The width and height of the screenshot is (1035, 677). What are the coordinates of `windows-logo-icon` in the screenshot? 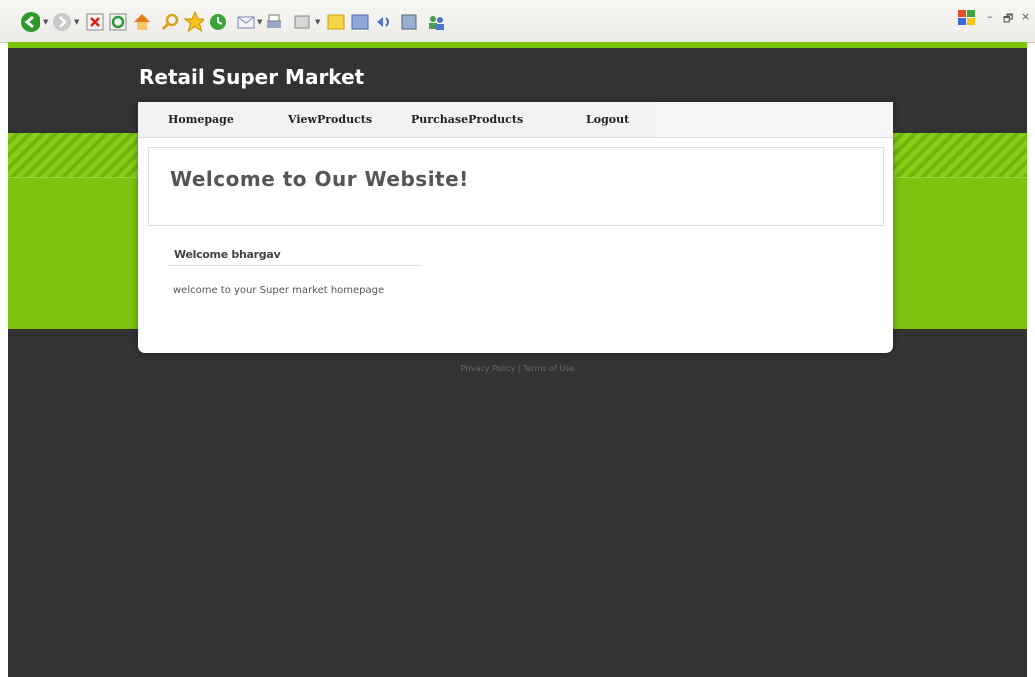 It's located at (966, 18).